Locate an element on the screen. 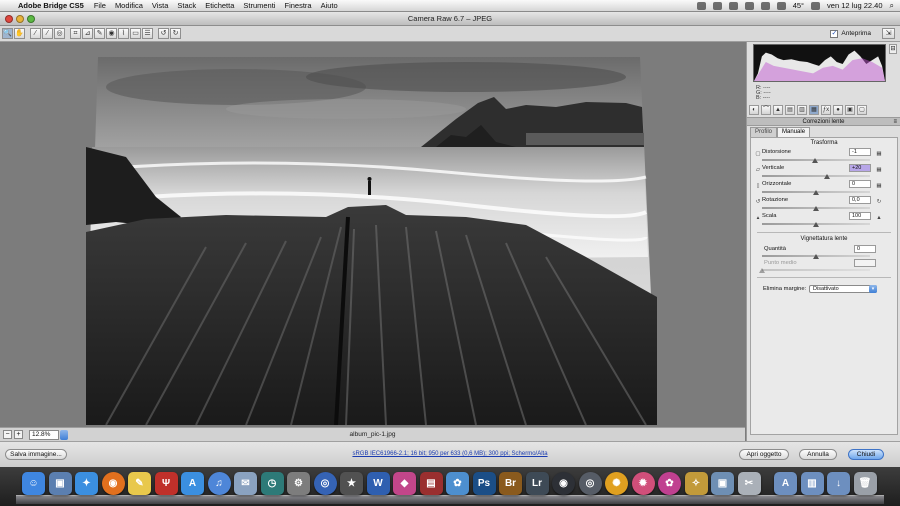 This screenshot has width=900, height=506. dock-filezilla-icon: Ψ is located at coordinates (166, 483).